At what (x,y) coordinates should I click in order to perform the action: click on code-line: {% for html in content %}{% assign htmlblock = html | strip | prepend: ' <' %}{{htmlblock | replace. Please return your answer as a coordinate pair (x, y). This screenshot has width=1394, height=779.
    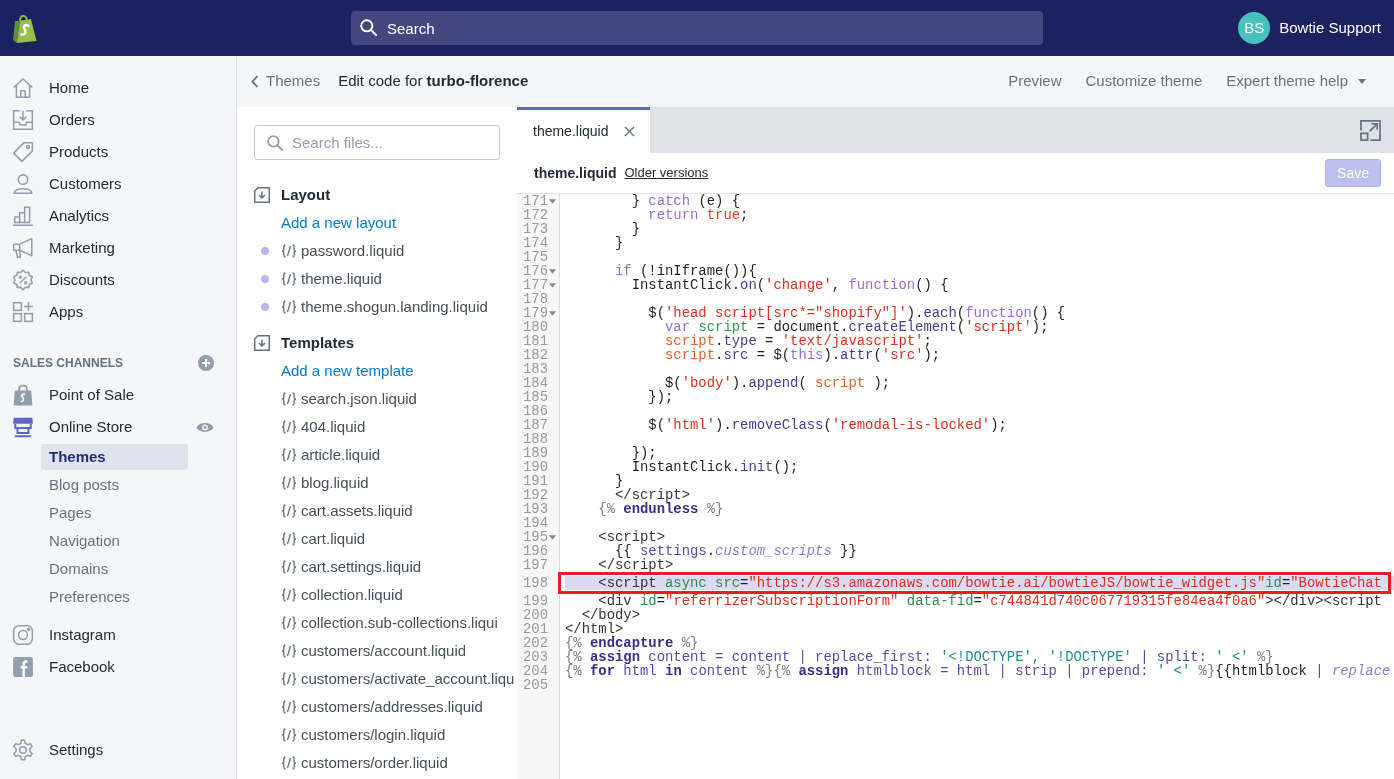
    Looking at the image, I should click on (978, 671).